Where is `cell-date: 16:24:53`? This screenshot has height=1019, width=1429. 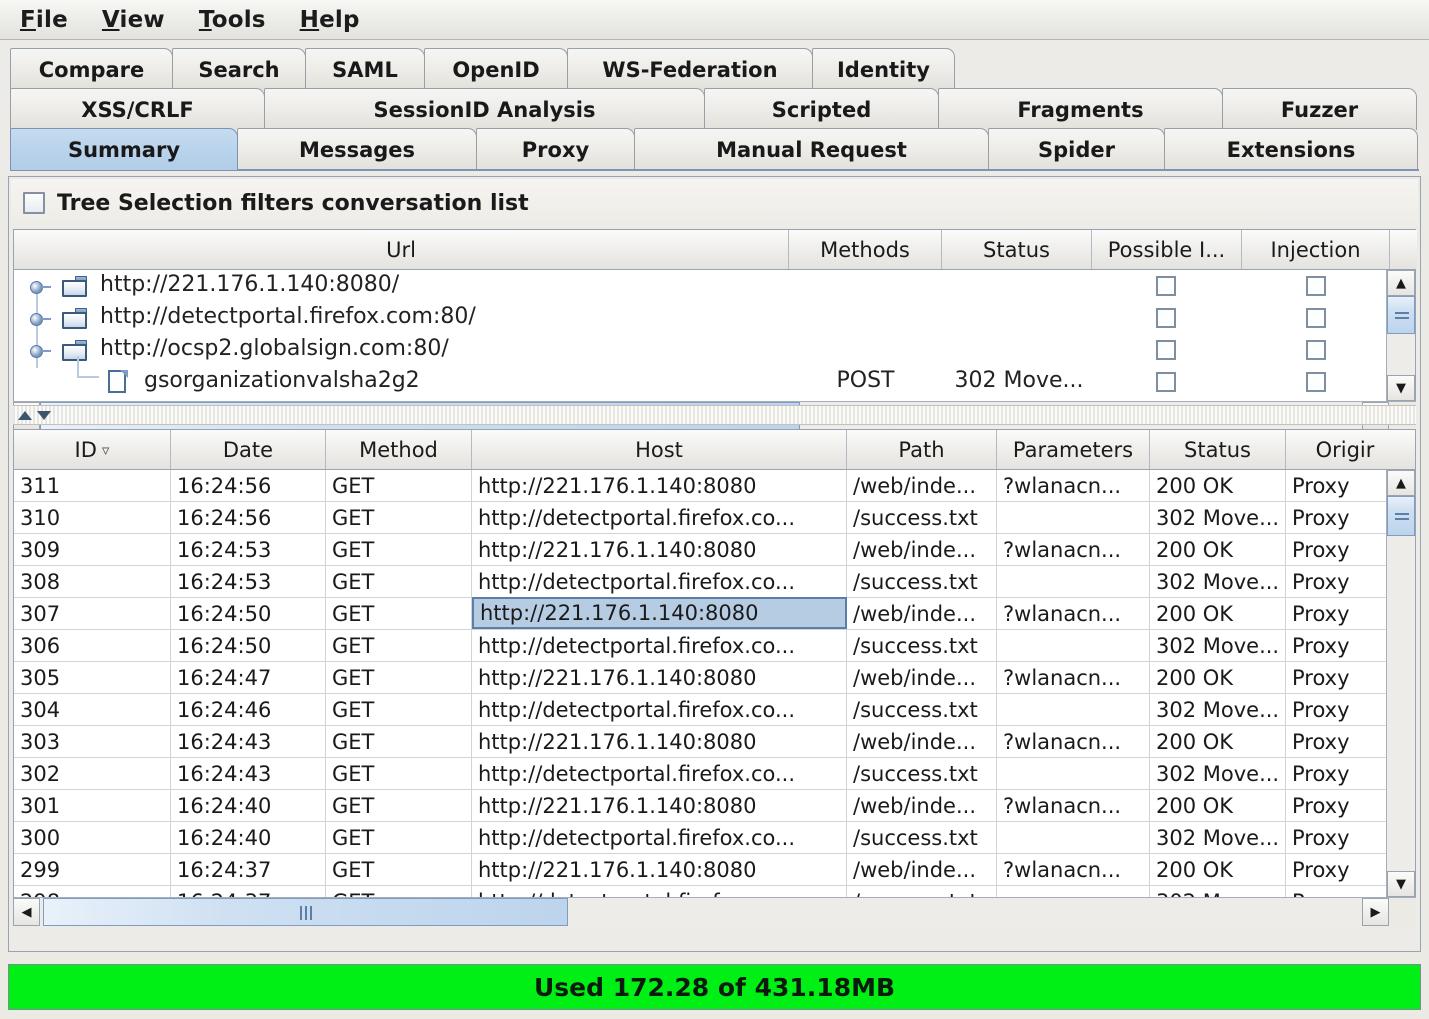
cell-date: 16:24:53 is located at coordinates (248, 549).